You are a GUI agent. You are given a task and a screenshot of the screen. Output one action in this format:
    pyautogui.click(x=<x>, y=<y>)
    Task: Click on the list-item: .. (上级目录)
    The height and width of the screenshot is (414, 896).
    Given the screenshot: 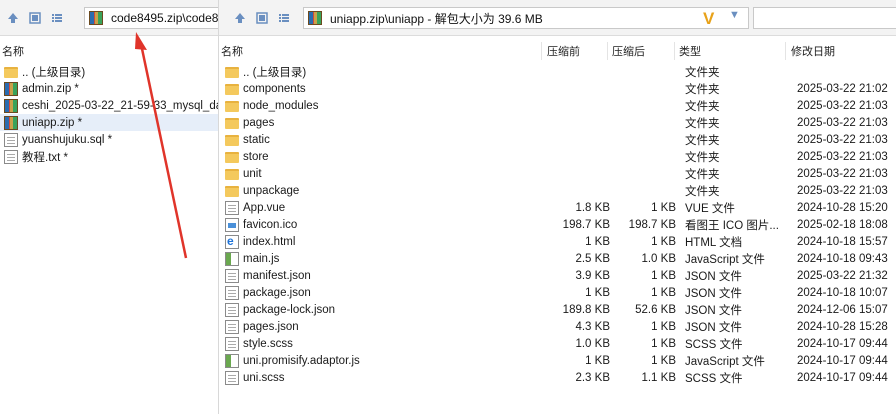 What is the action you would take?
    pyautogui.click(x=109, y=71)
    